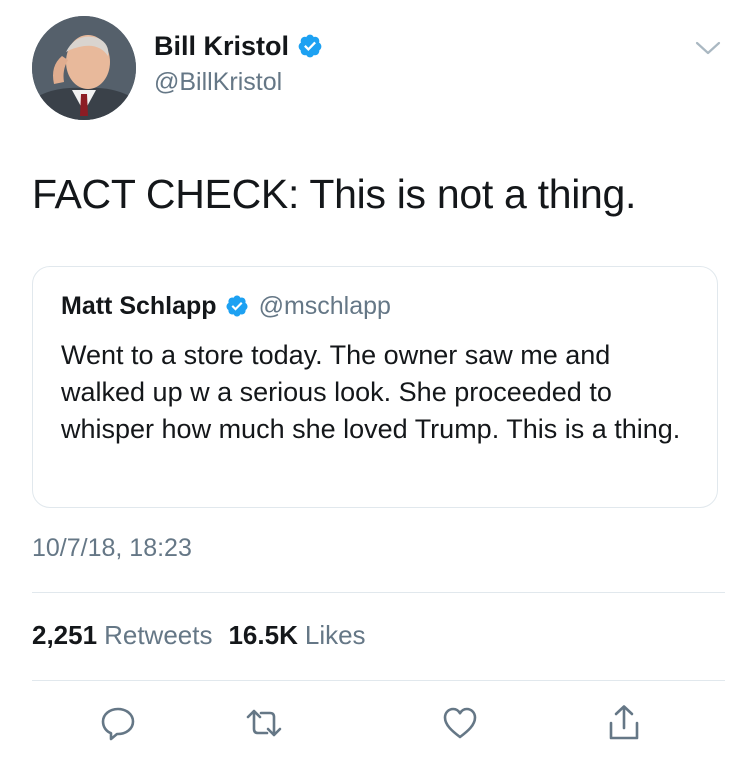  Describe the element at coordinates (139, 305) in the screenshot. I see `quoted-author-name: Matt Schlapp` at that location.